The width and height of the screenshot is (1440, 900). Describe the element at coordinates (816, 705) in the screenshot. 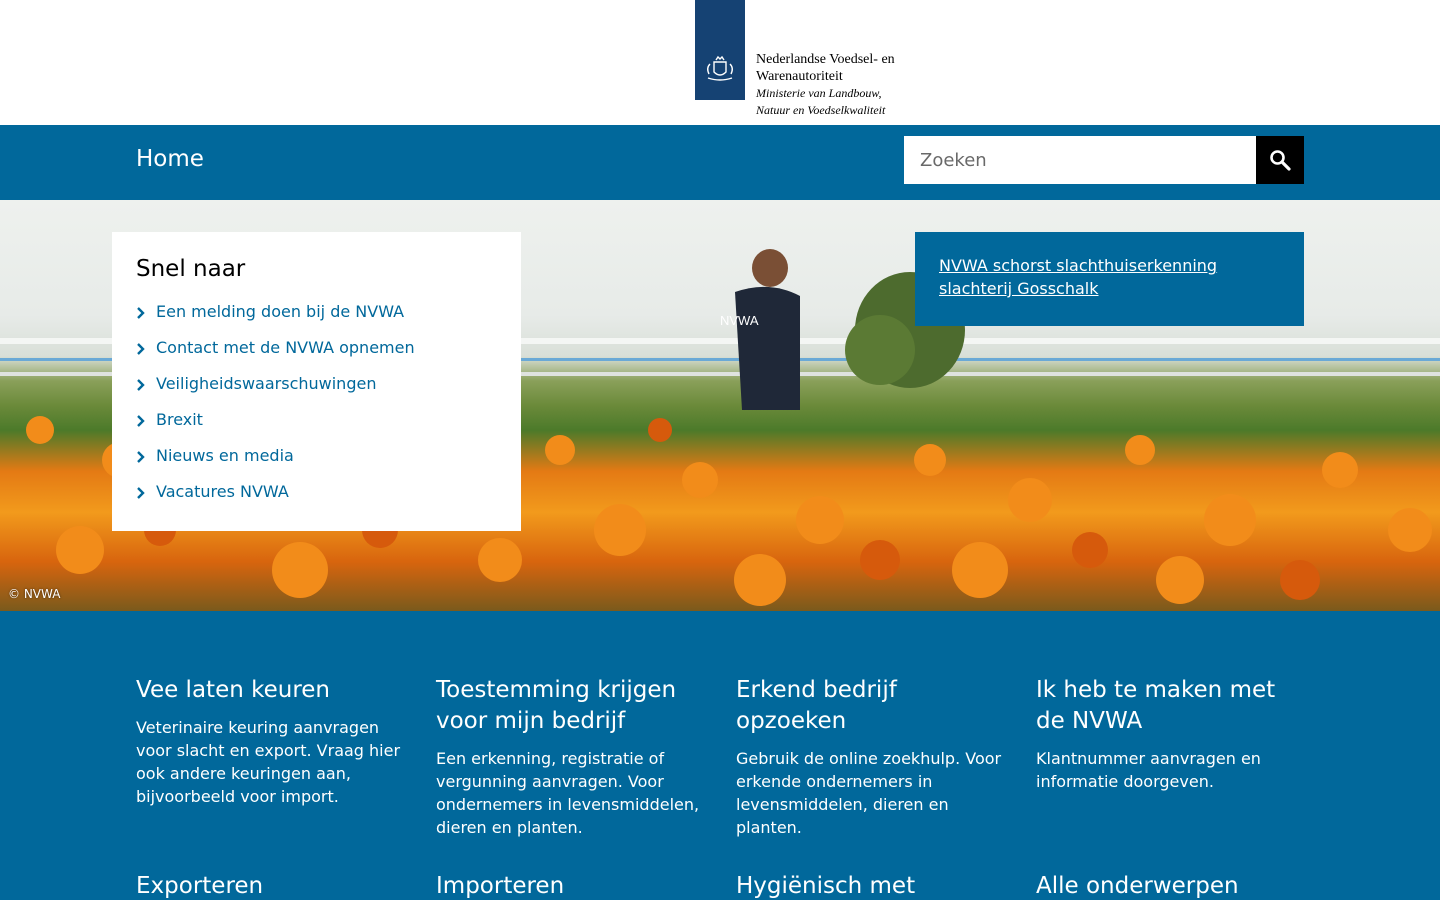

I see `topic-title: Erkend bedrijf opzoeken` at that location.